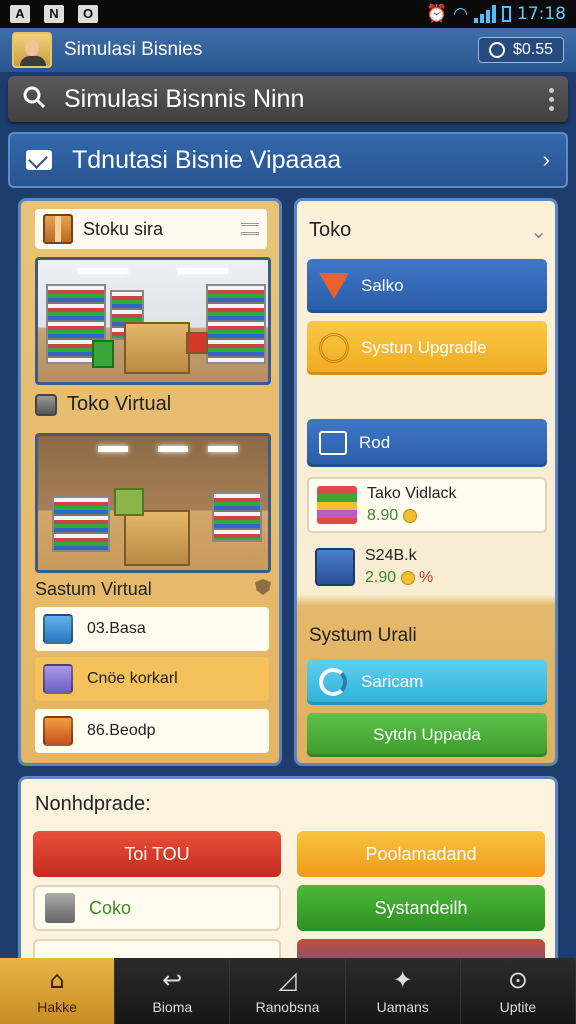 This screenshot has width=576, height=1024. What do you see at coordinates (288, 14) in the screenshot?
I see `status-bar: A N O ⏰ ◠ 17:18` at bounding box center [288, 14].